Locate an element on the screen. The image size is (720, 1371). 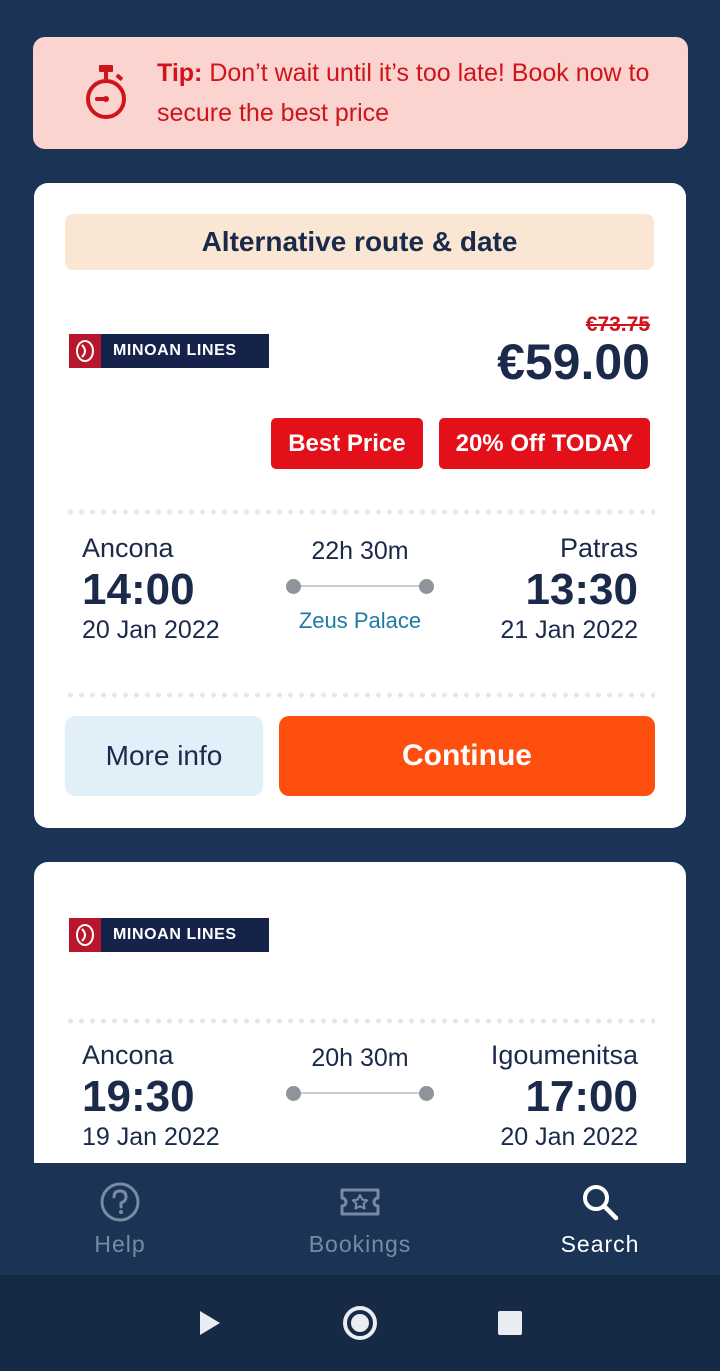
bottom-nav: Help Bookings Search is located at coordinates (360, 1219).